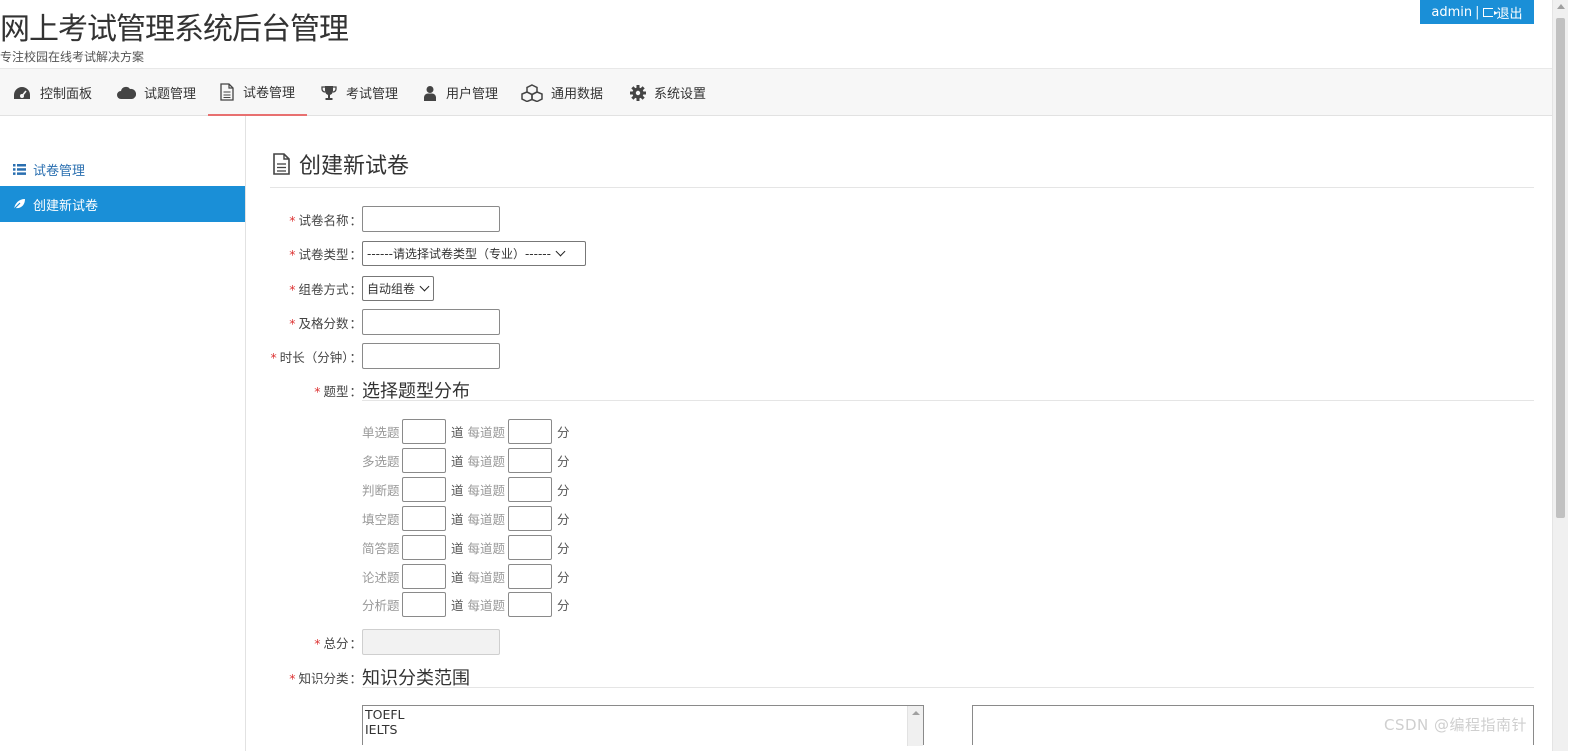 The width and height of the screenshot is (1588, 751). I want to click on assembly-mode-label: * 组卷方式：, so click(325, 289).